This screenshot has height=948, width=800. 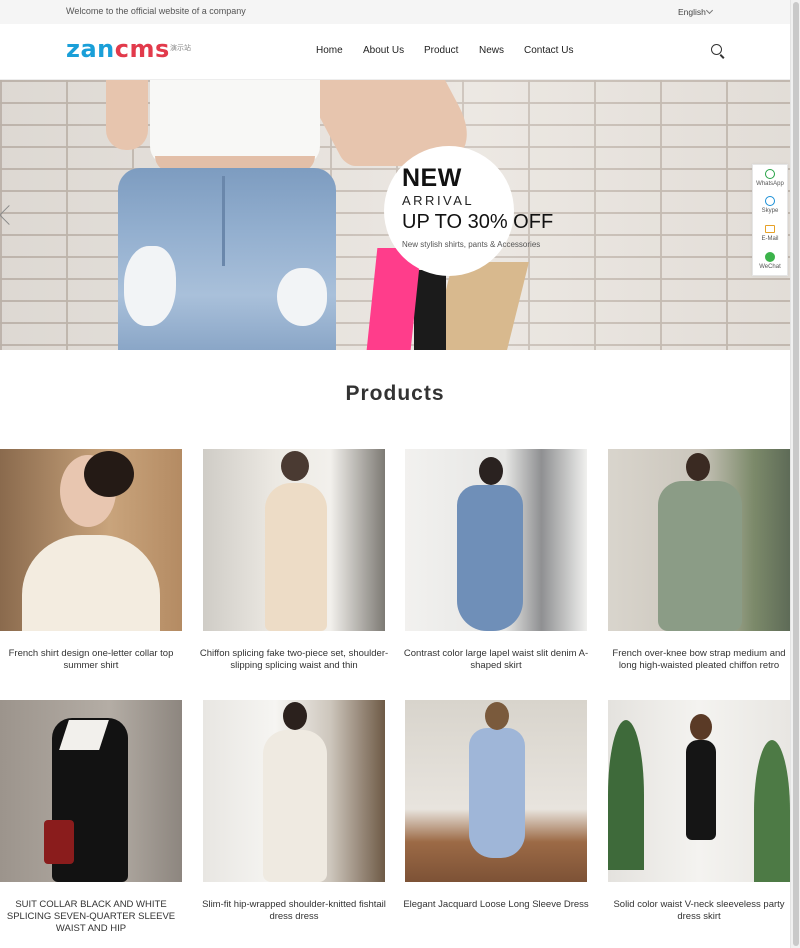 What do you see at coordinates (770, 257) in the screenshot?
I see `wechat-icon` at bounding box center [770, 257].